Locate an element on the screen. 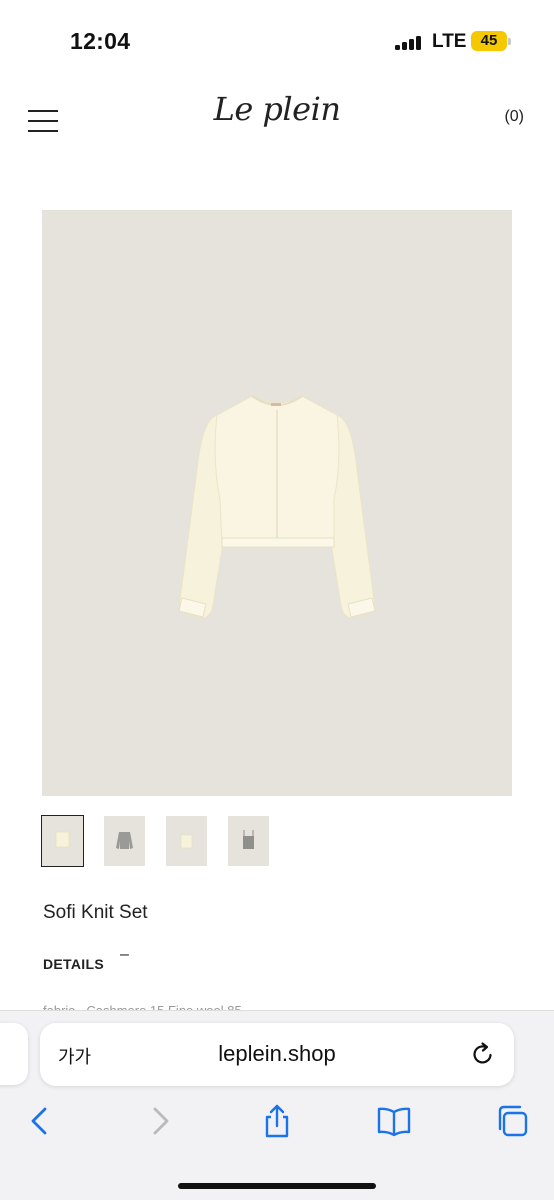  signal-bars-icon is located at coordinates (410, 43).